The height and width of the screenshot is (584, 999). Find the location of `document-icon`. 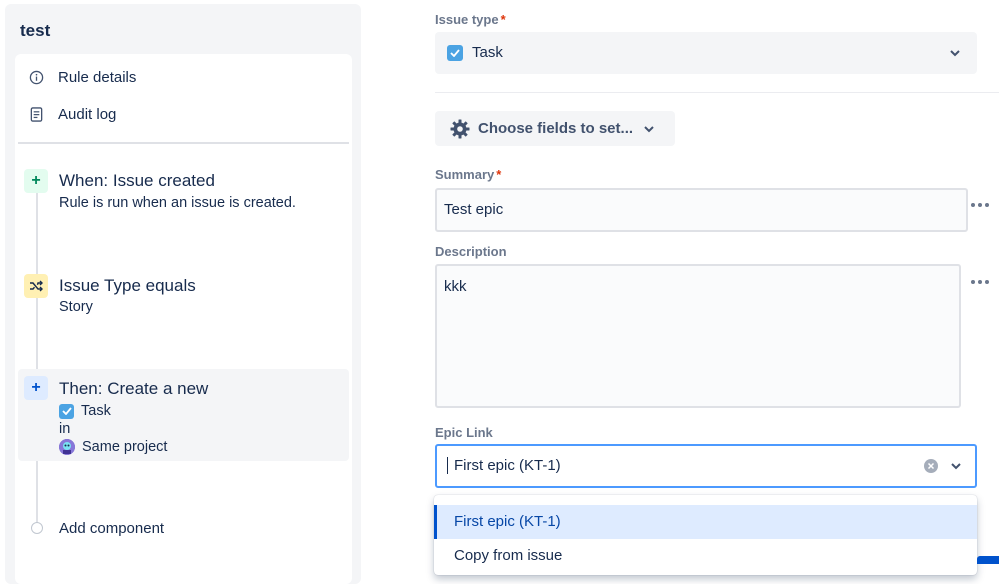

document-icon is located at coordinates (36, 114).